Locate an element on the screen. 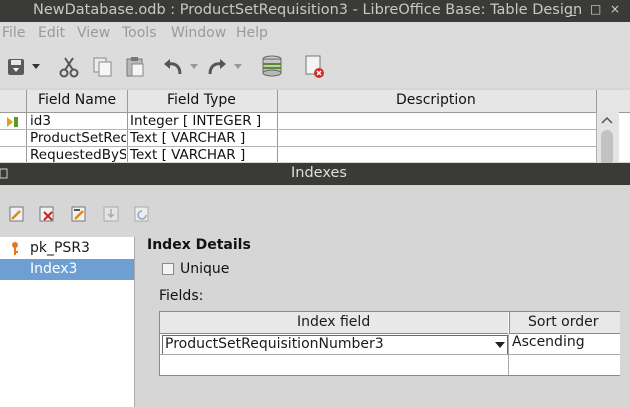 This screenshot has height=407, width=630. index-field-combobox: ProductSetRequisitionNumber3 is located at coordinates (335, 345).